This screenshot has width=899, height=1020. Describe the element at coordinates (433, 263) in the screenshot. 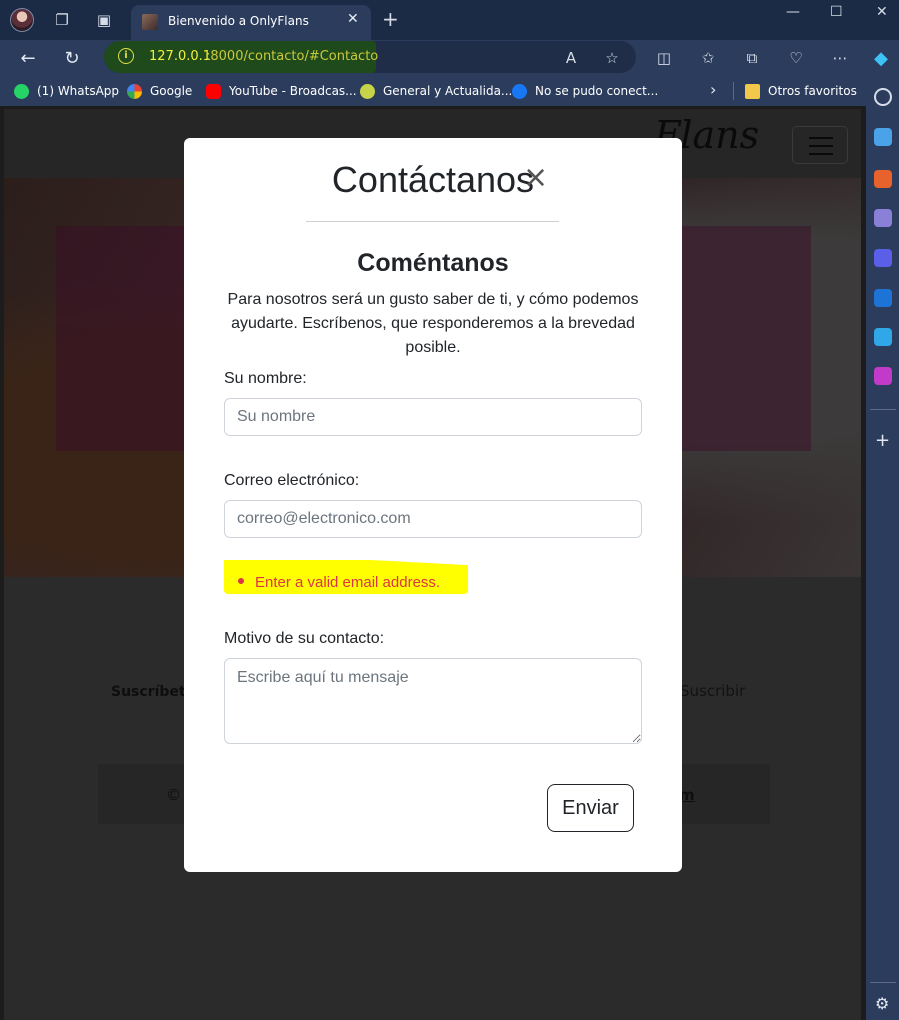

I see `section-title: Coméntanos` at that location.